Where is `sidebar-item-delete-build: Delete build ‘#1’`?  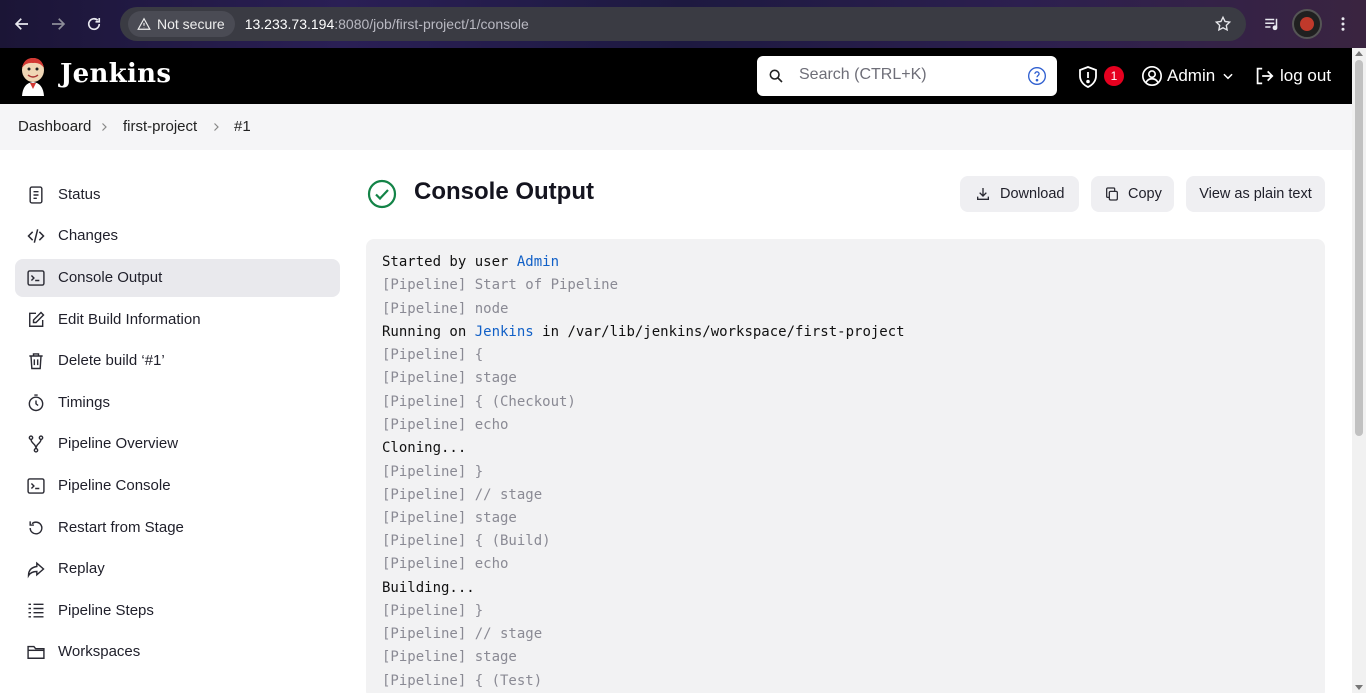 sidebar-item-delete-build: Delete build ‘#1’ is located at coordinates (177, 361).